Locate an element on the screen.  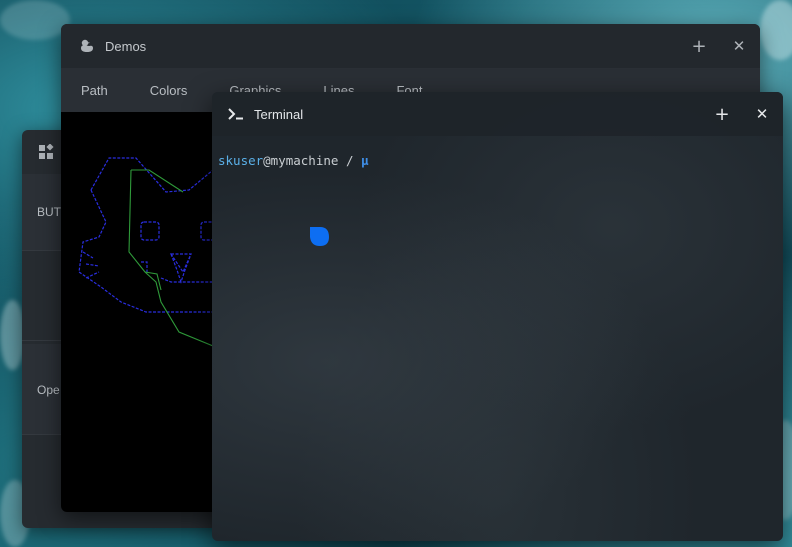
prompt-symbol: µ is located at coordinates (365, 160).